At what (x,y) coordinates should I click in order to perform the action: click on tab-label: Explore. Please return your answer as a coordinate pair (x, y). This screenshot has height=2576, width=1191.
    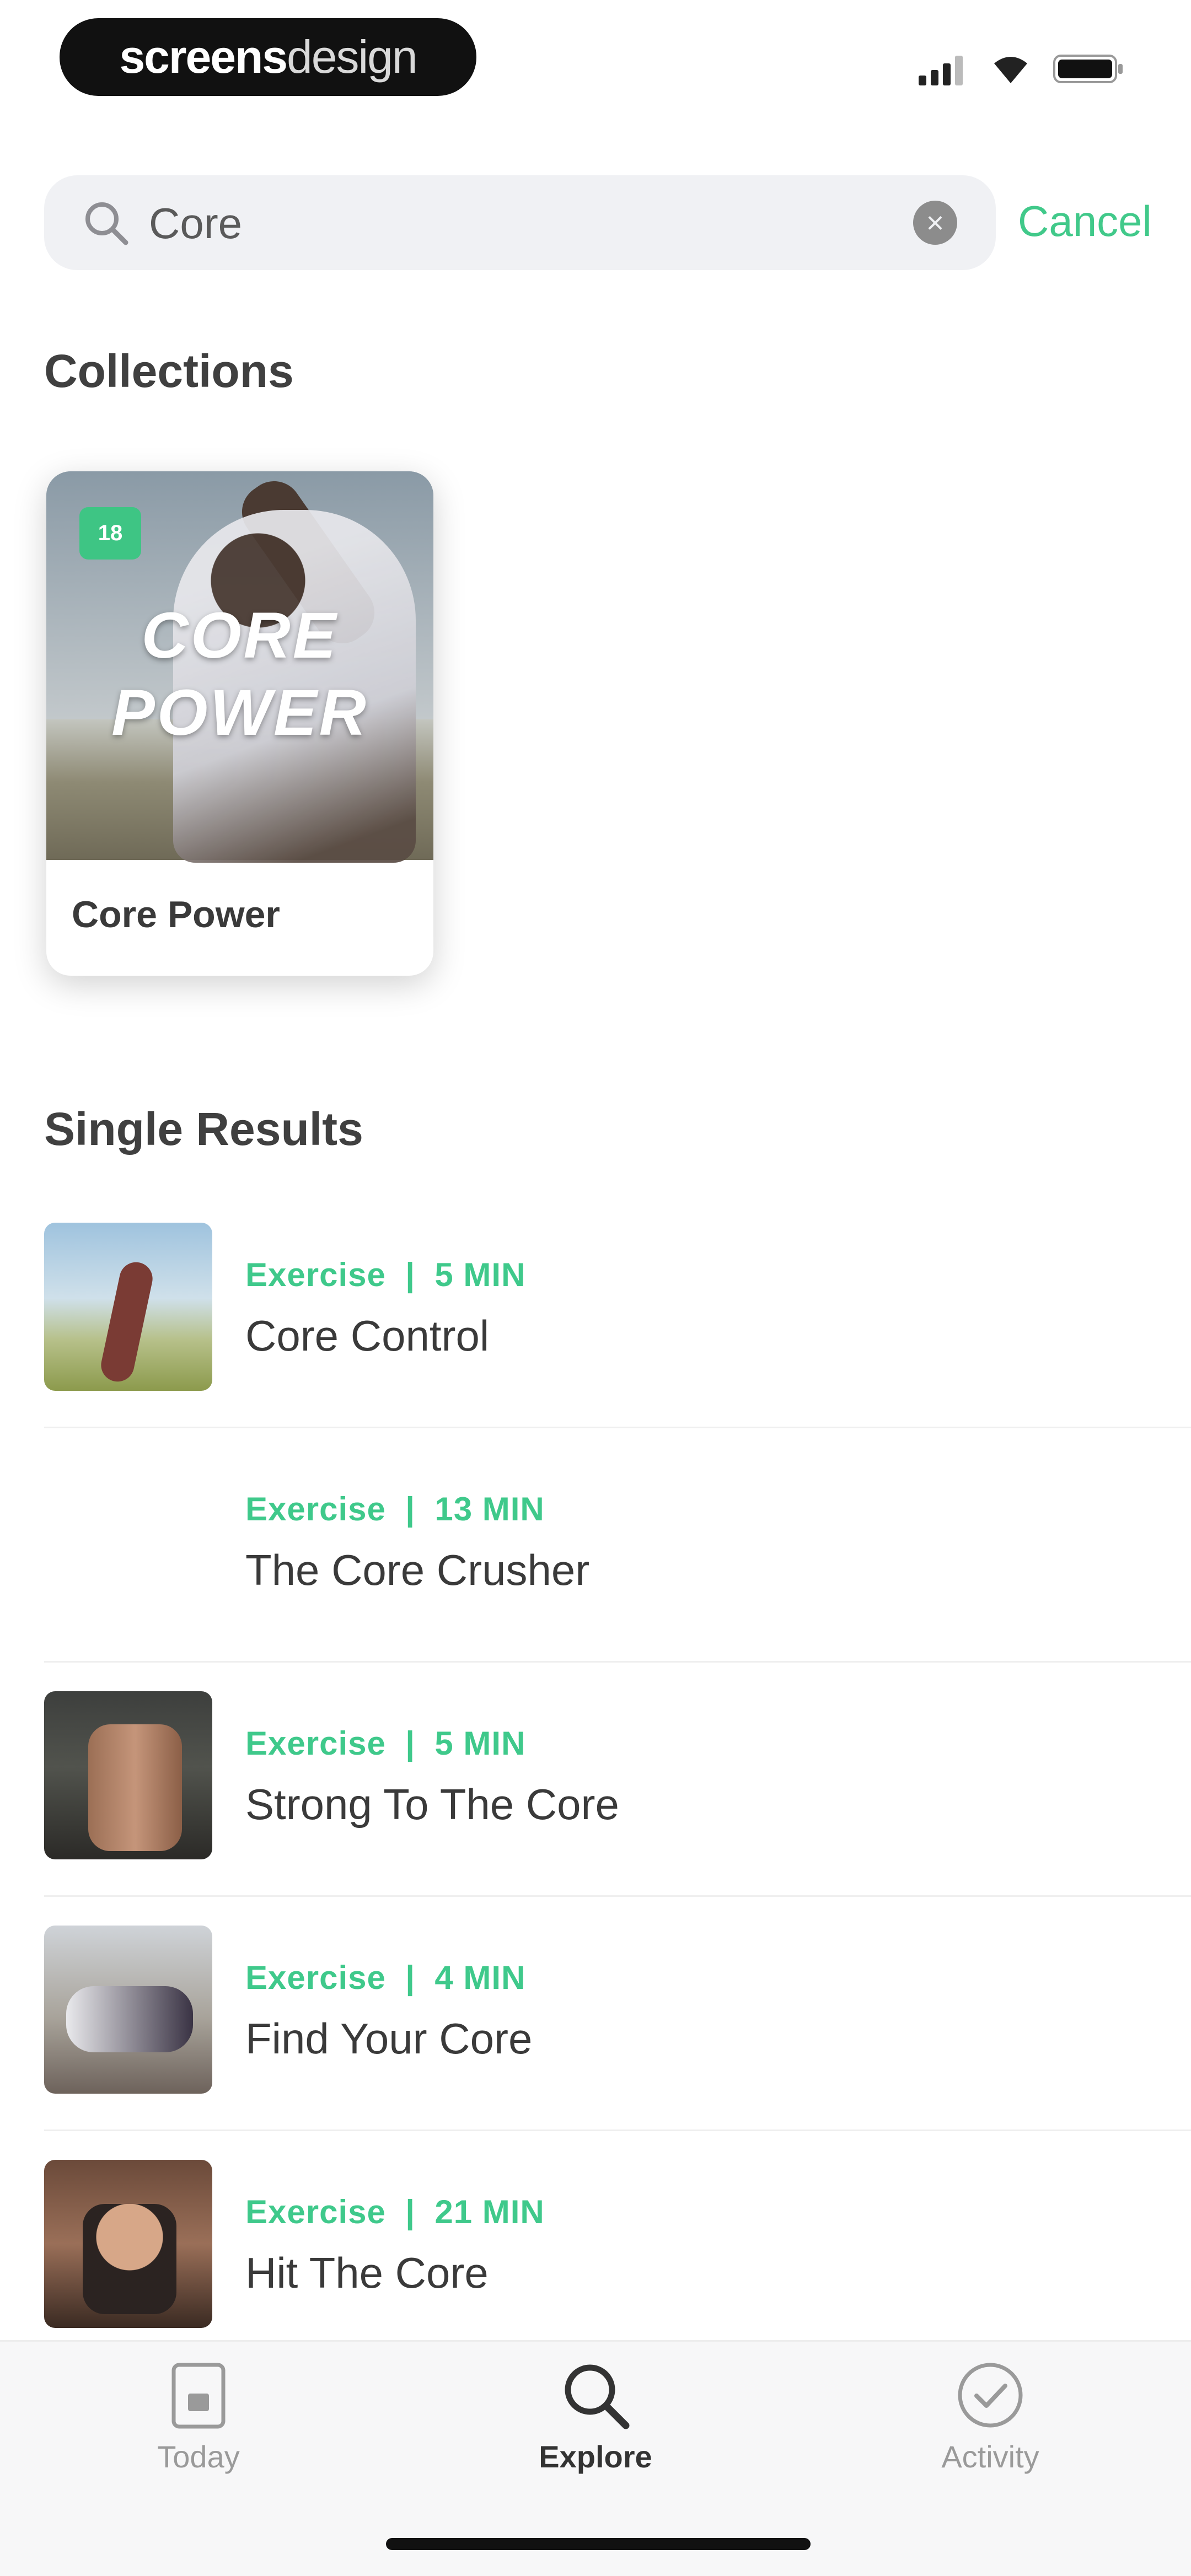
    Looking at the image, I should click on (595, 2456).